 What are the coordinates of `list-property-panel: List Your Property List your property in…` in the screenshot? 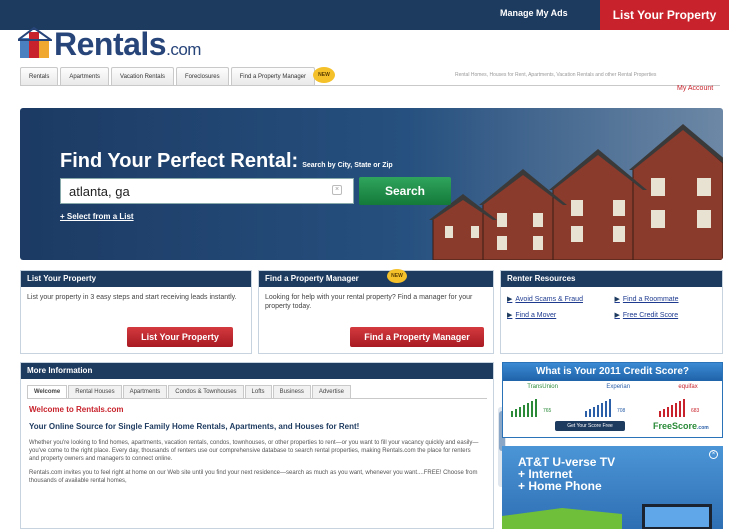 It's located at (136, 312).